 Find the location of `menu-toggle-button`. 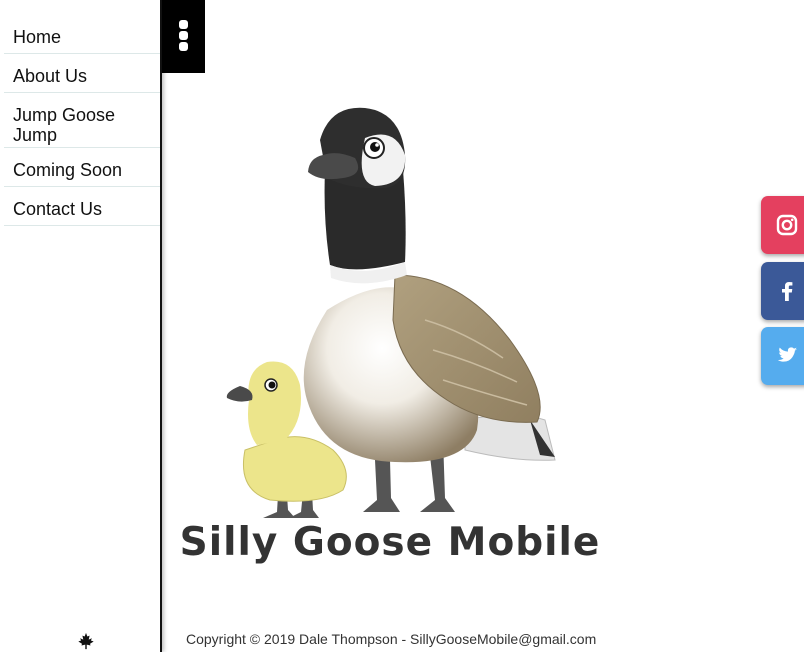

menu-toggle-button is located at coordinates (183, 36).